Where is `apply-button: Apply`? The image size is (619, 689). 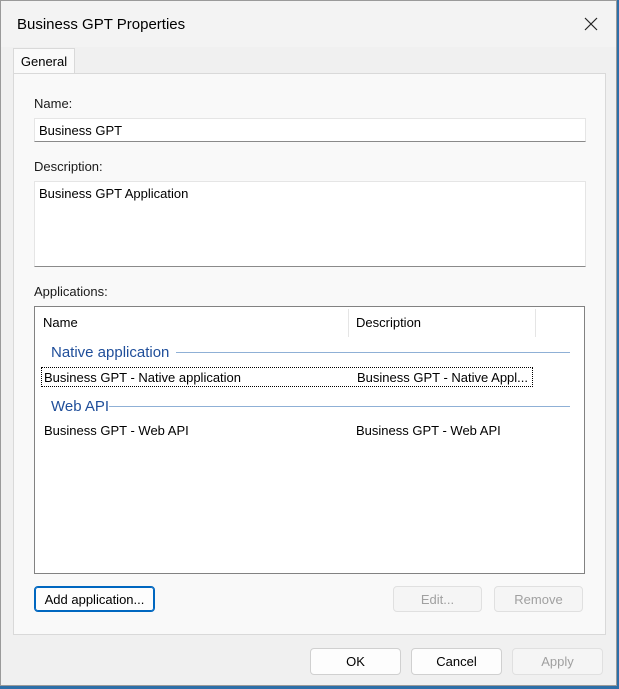
apply-button: Apply is located at coordinates (557, 661).